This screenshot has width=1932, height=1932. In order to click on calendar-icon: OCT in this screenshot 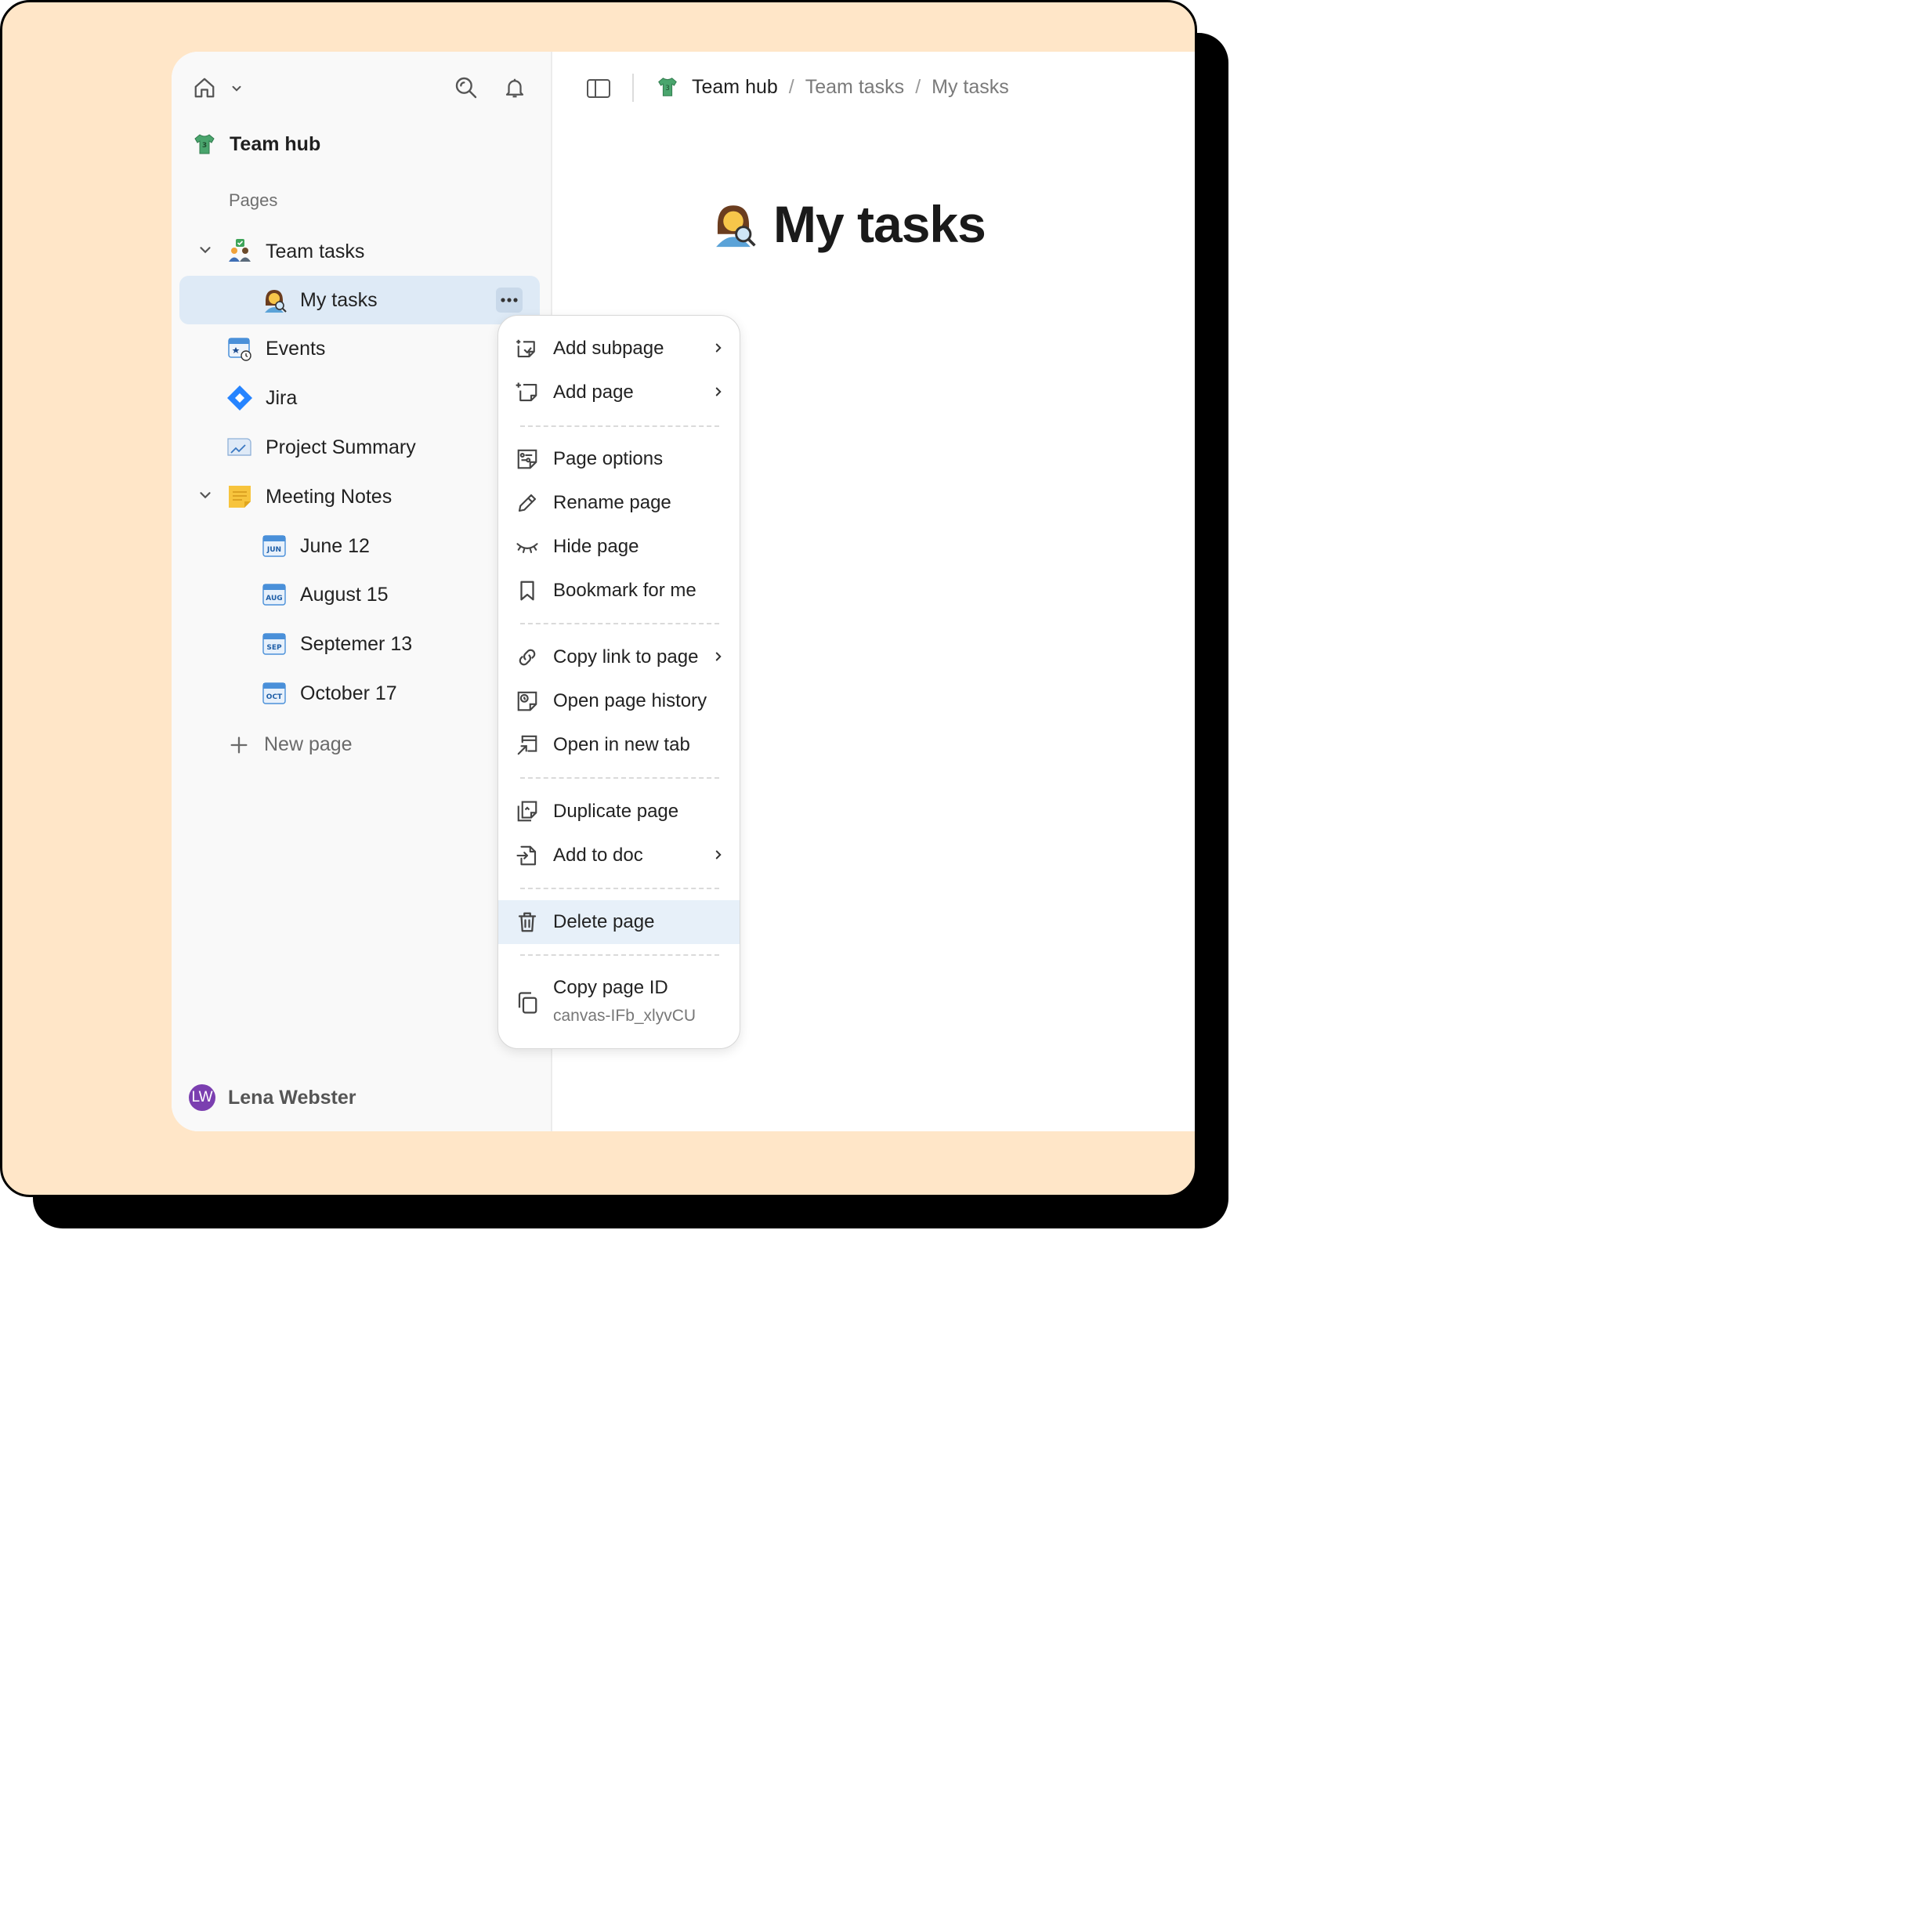, I will do `click(274, 693)`.